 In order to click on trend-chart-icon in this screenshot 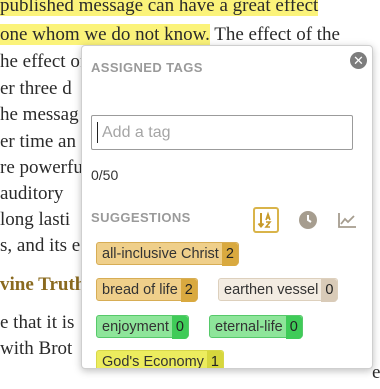, I will do `click(347, 220)`.